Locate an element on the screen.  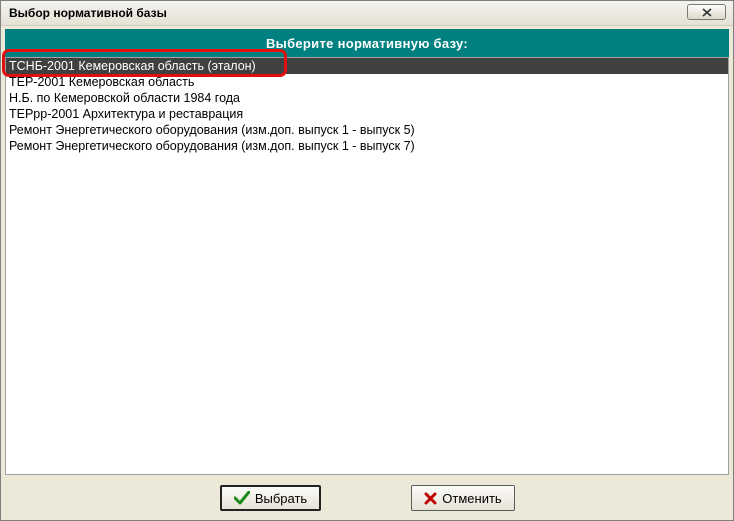
checkmark-icon is located at coordinates (241, 498).